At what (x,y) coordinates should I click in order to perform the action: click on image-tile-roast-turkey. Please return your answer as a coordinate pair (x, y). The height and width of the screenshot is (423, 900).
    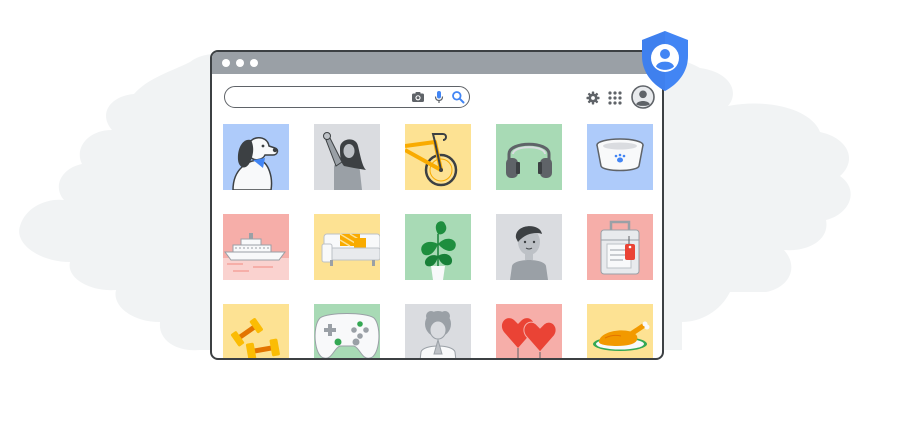
    Looking at the image, I should click on (620, 331).